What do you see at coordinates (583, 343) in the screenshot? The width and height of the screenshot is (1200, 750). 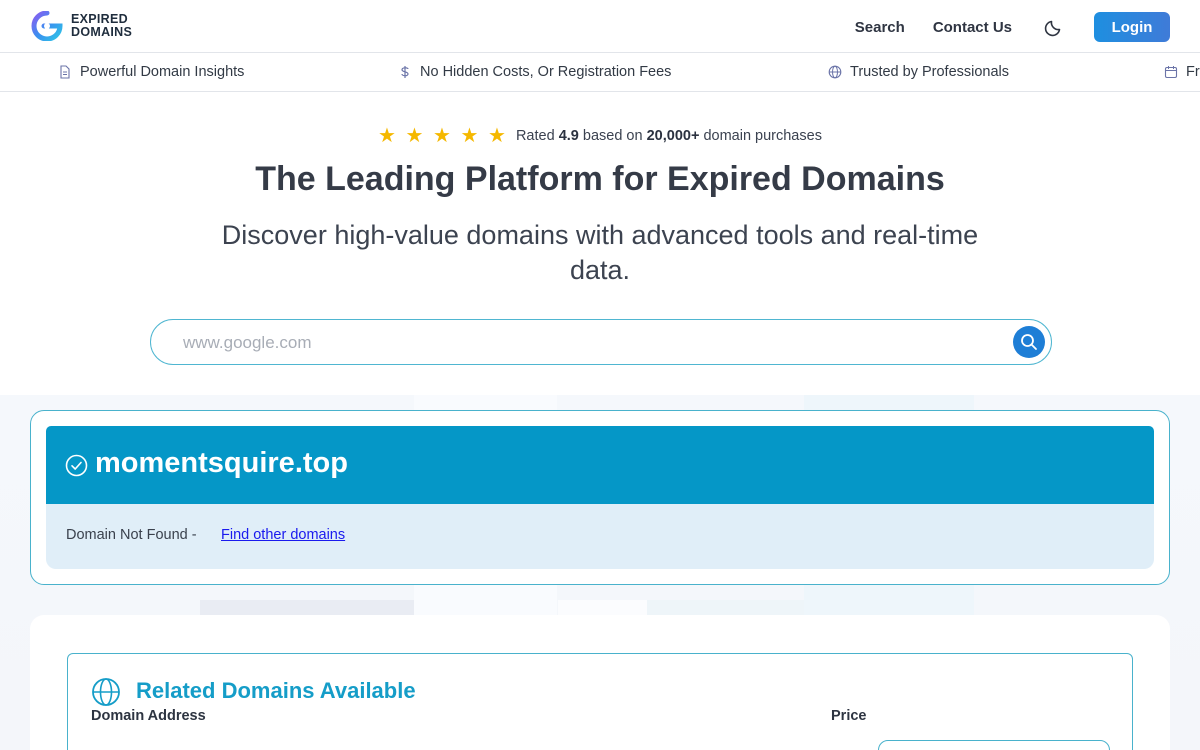 I see `search-input` at bounding box center [583, 343].